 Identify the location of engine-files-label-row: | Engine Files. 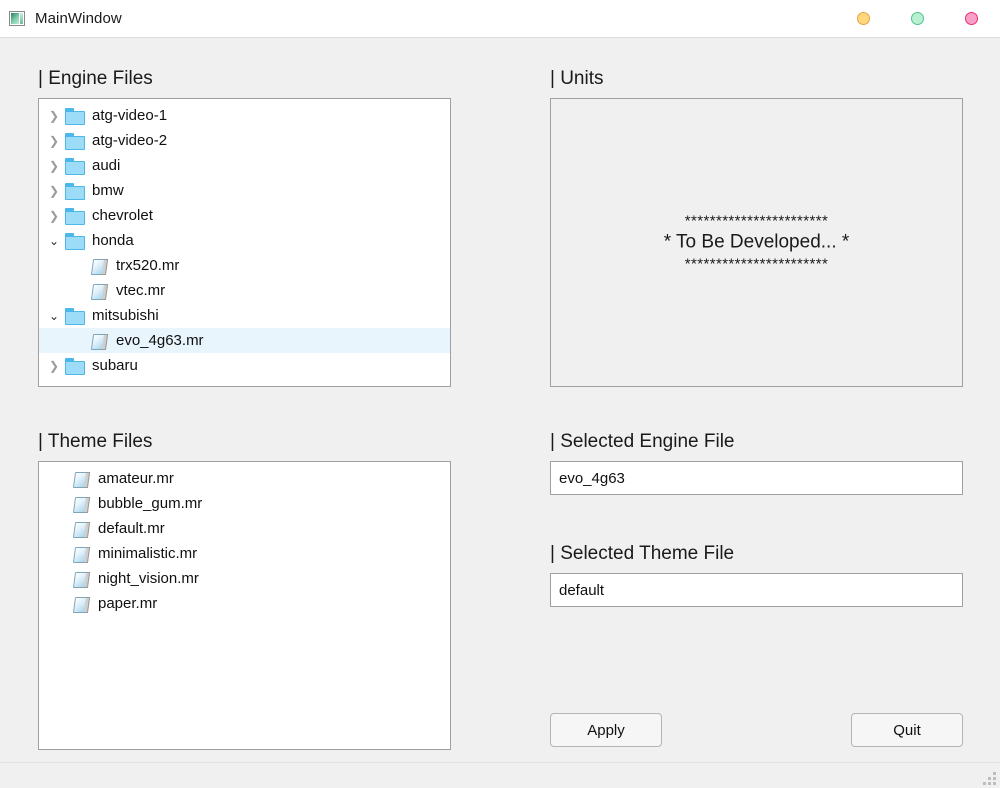
(244, 78).